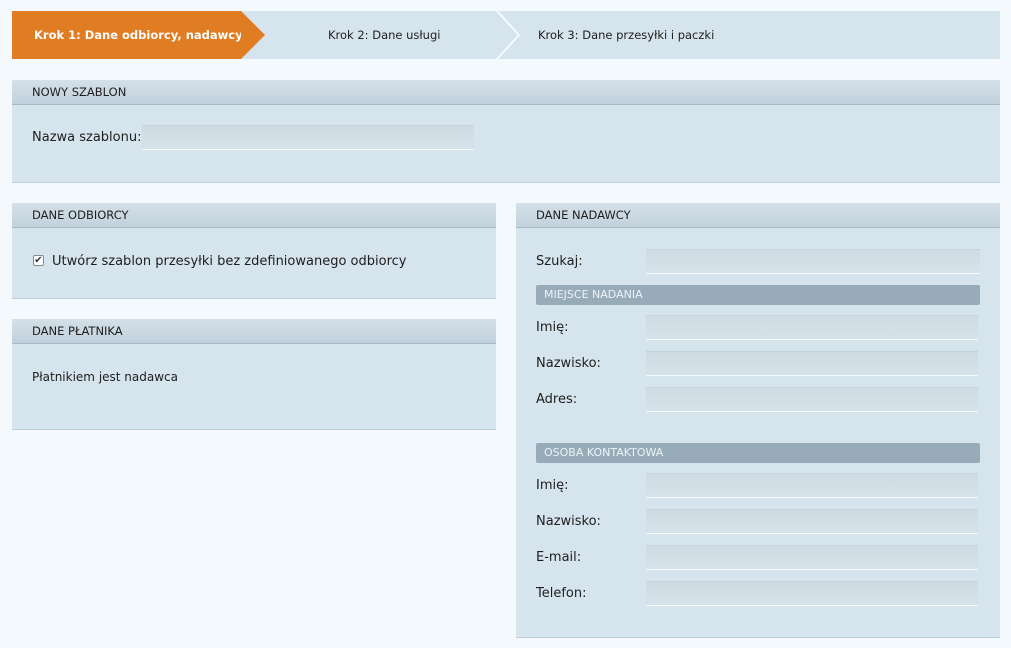 This screenshot has width=1011, height=648. I want to click on step-3-tab: Krok 3: Dane przesyłki i paczki, so click(626, 35).